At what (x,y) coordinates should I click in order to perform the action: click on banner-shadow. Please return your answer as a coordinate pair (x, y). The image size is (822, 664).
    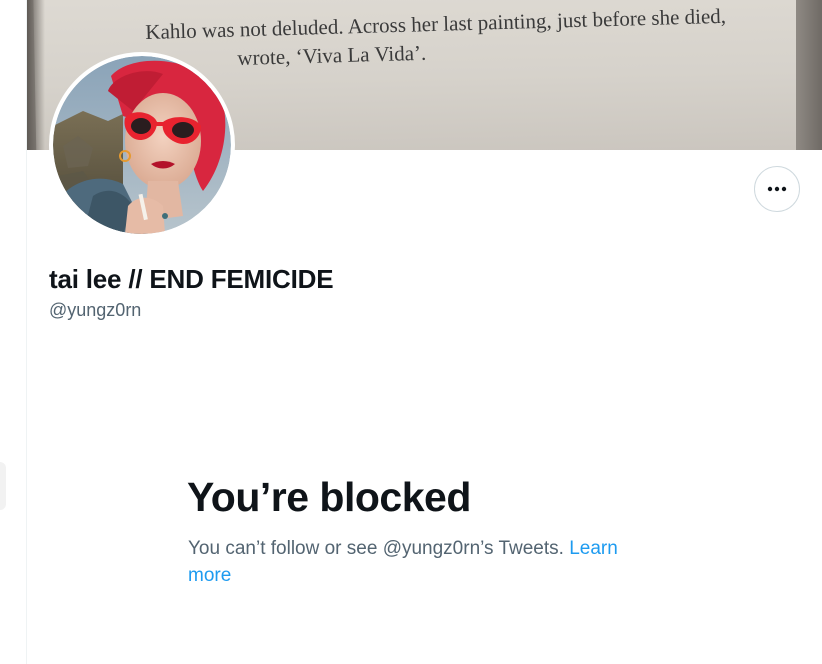
    Looking at the image, I should click on (36, 75).